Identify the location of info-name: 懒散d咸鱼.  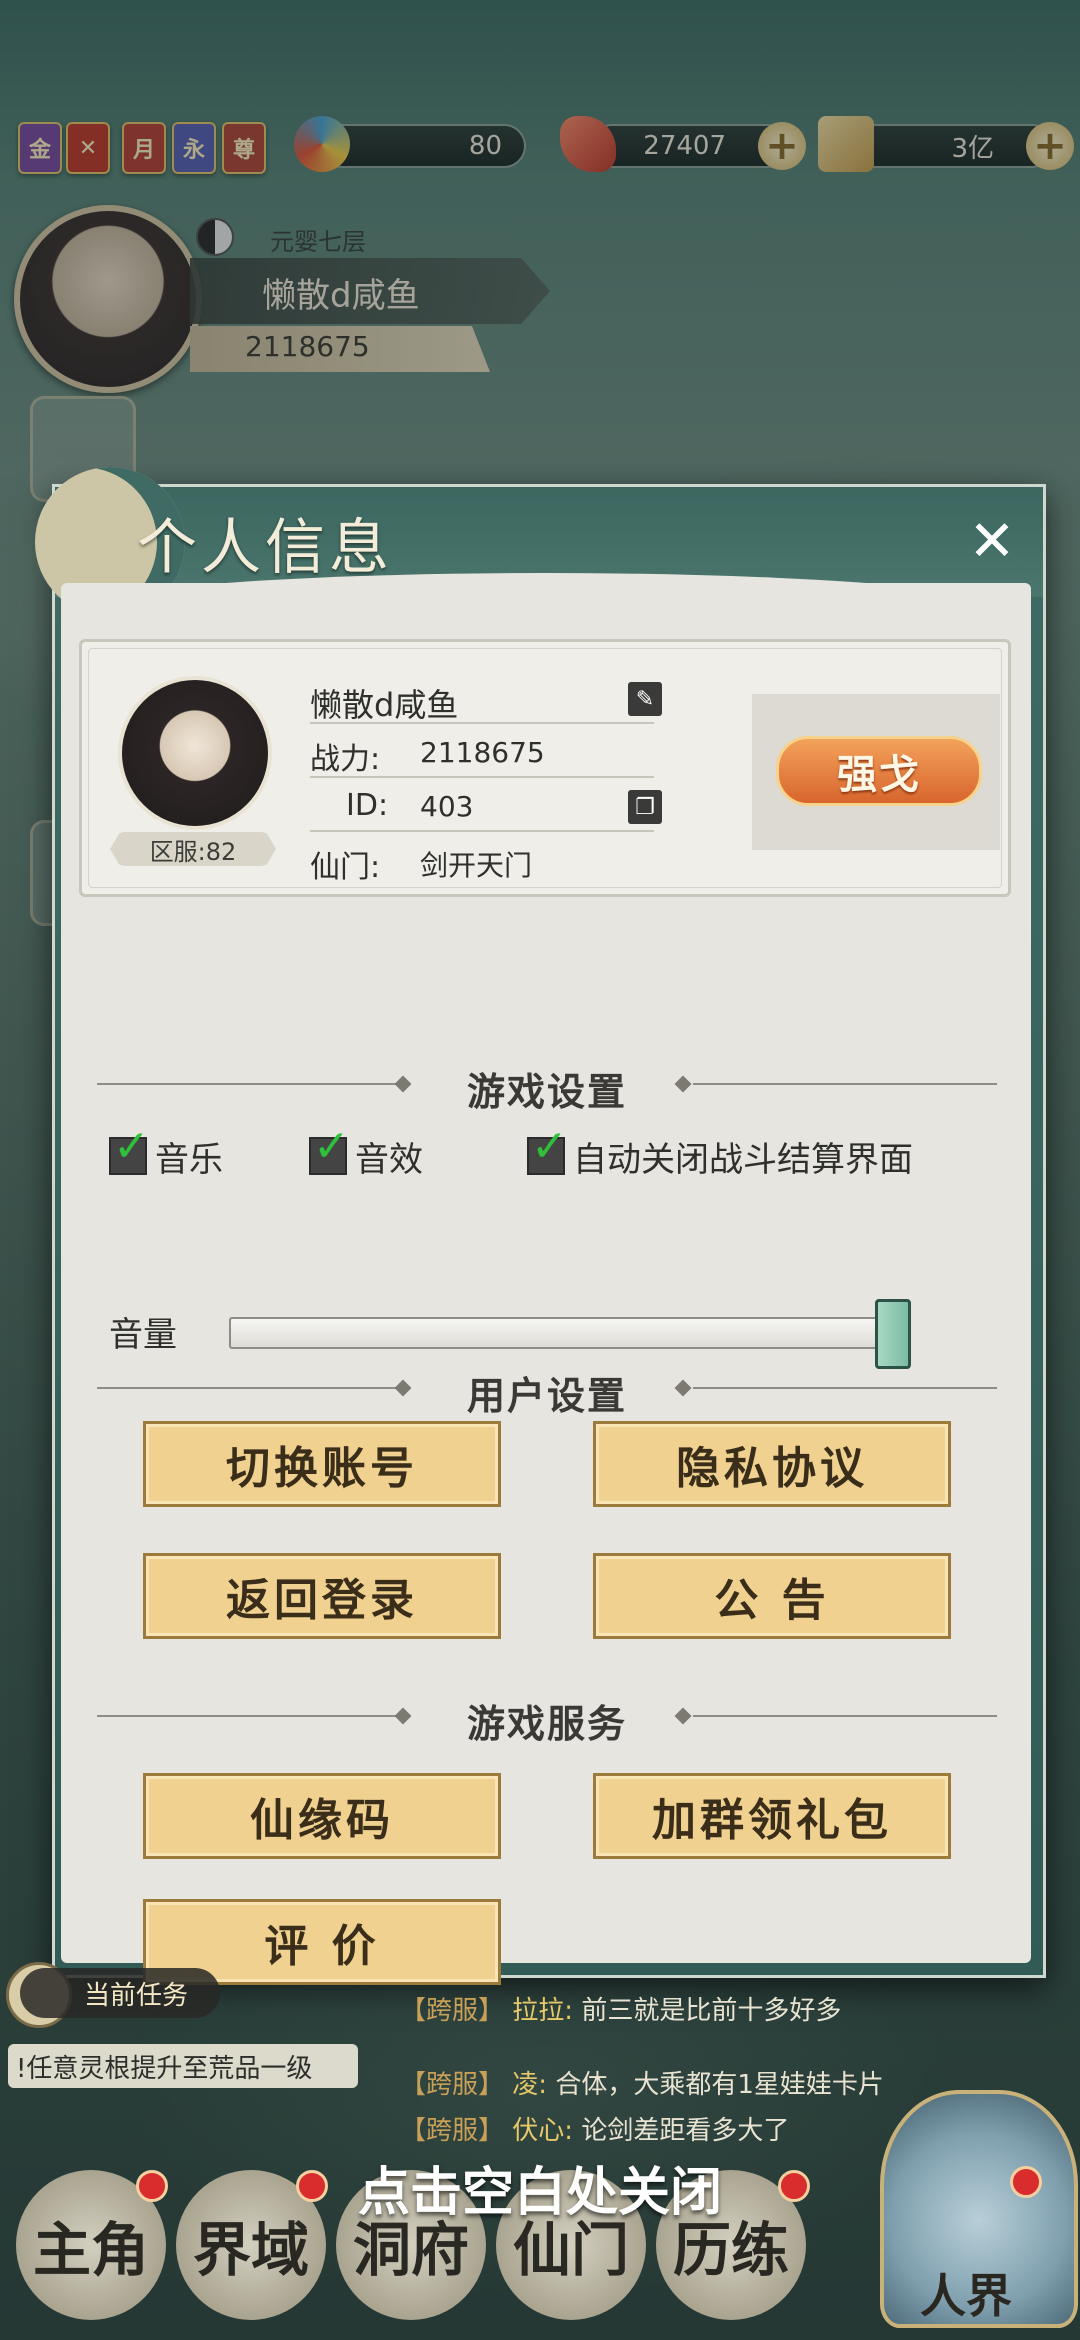
(384, 705).